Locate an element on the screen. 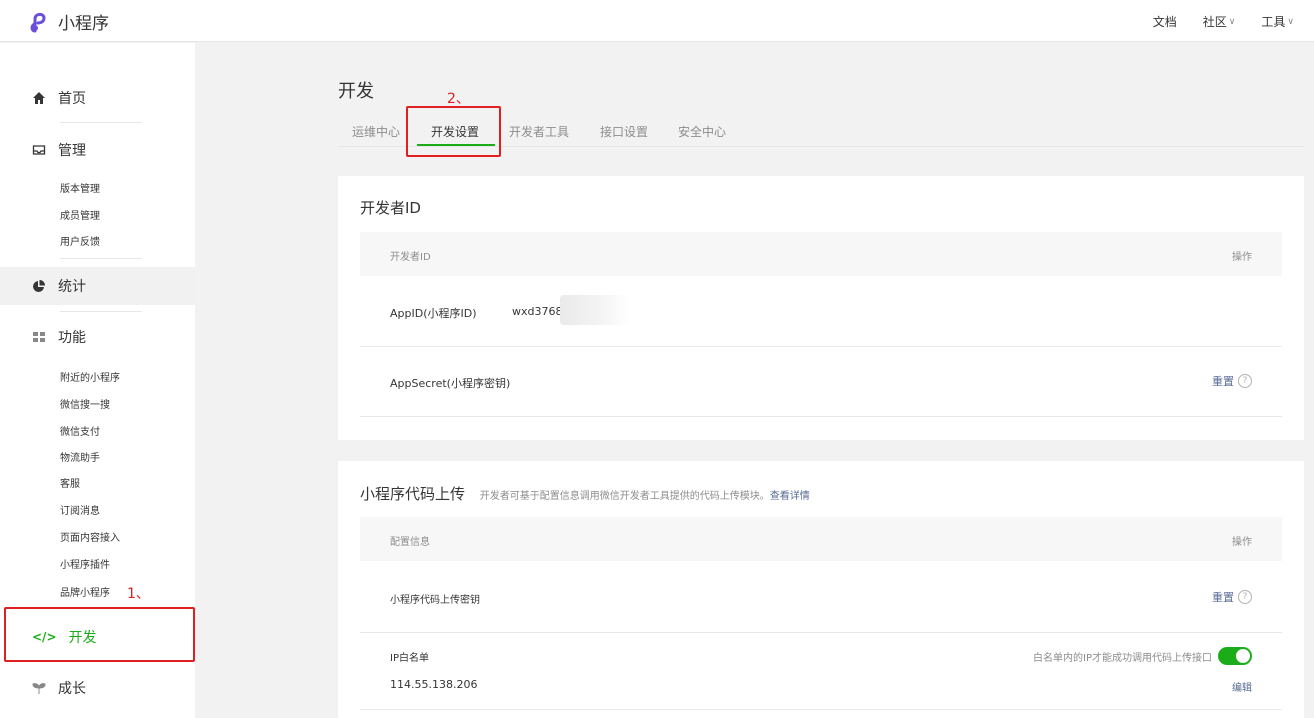 This screenshot has height=718, width=1314. sidebar-item-features-label: 功能 is located at coordinates (72, 338).